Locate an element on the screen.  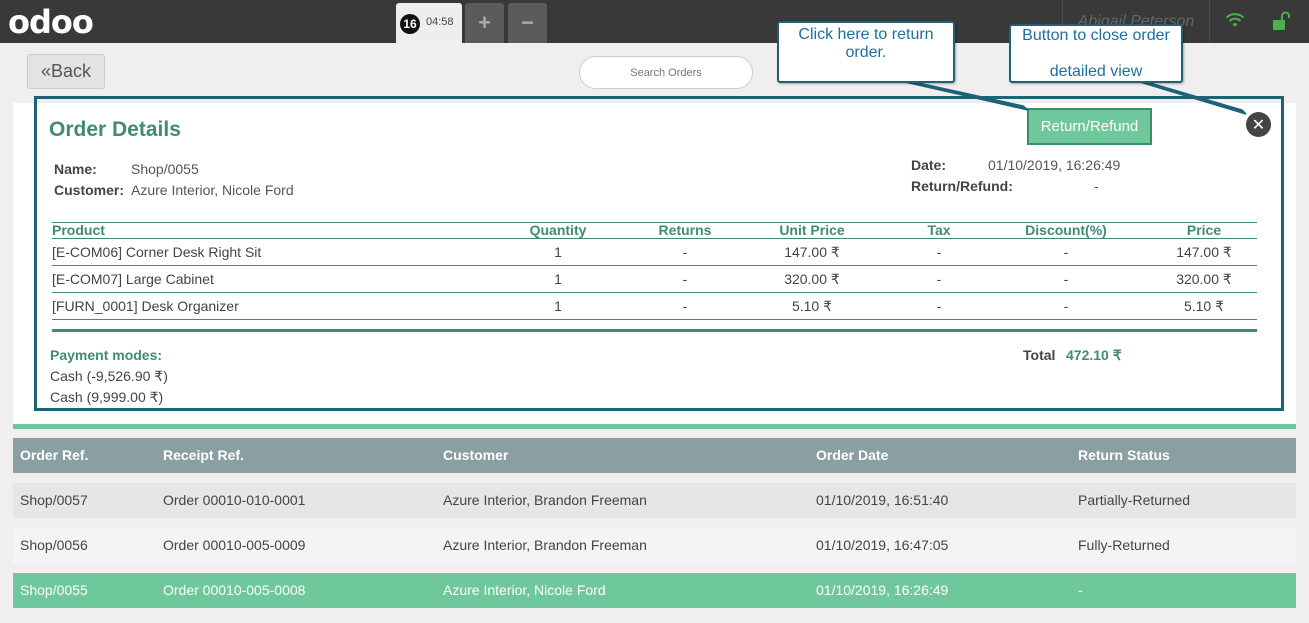
receipt-ref-cell: Order 00010-005-0009 is located at coordinates (234, 545).